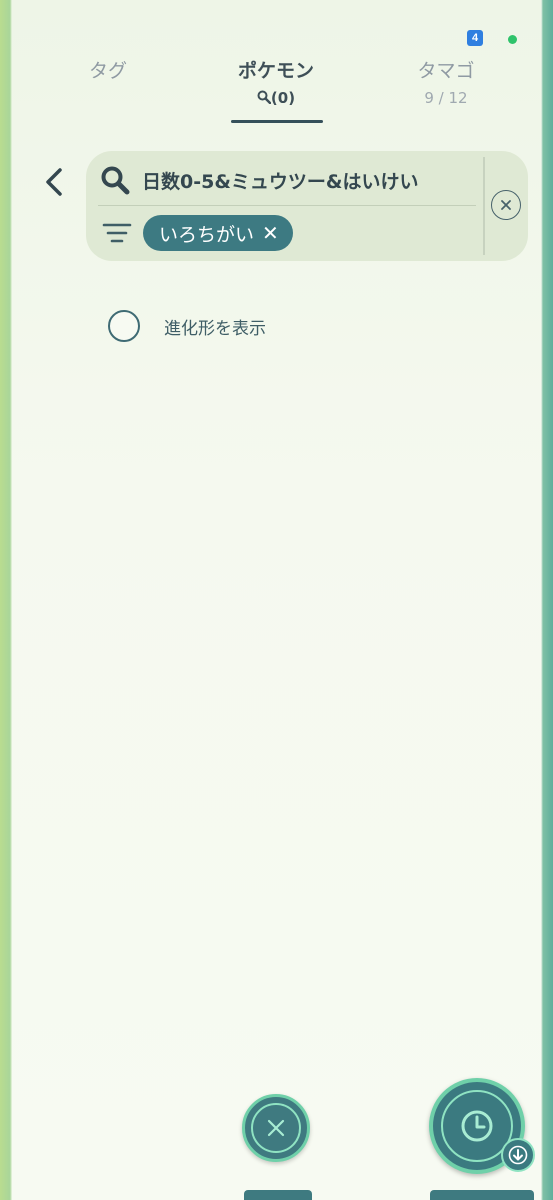 This screenshot has height=1200, width=553. I want to click on clear-search-button, so click(506, 205).